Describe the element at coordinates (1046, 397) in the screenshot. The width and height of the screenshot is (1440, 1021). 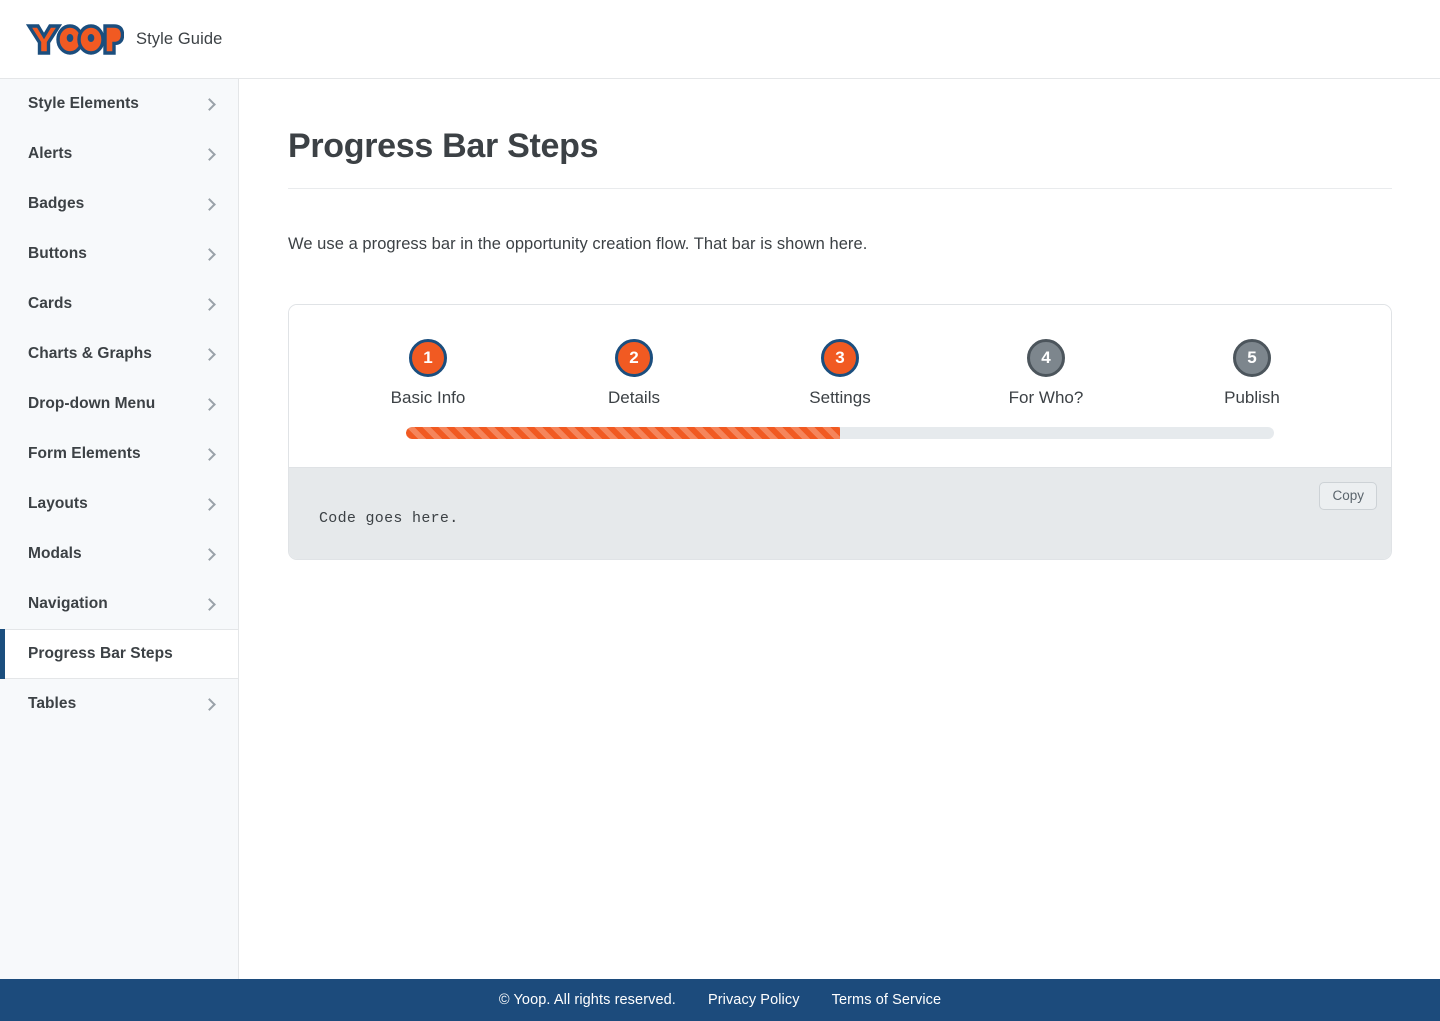
I see `step-label: For Who?` at that location.